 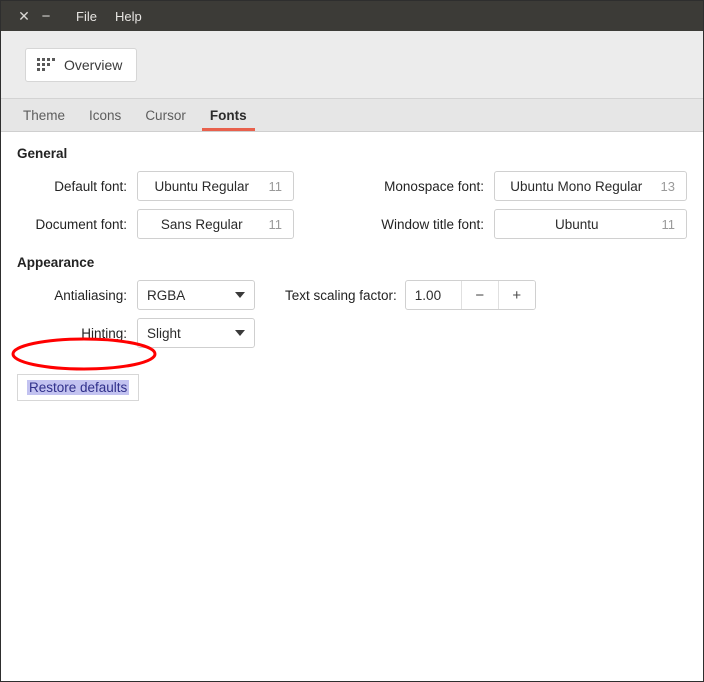 I want to click on menu-item-help: Help, so click(x=128, y=16).